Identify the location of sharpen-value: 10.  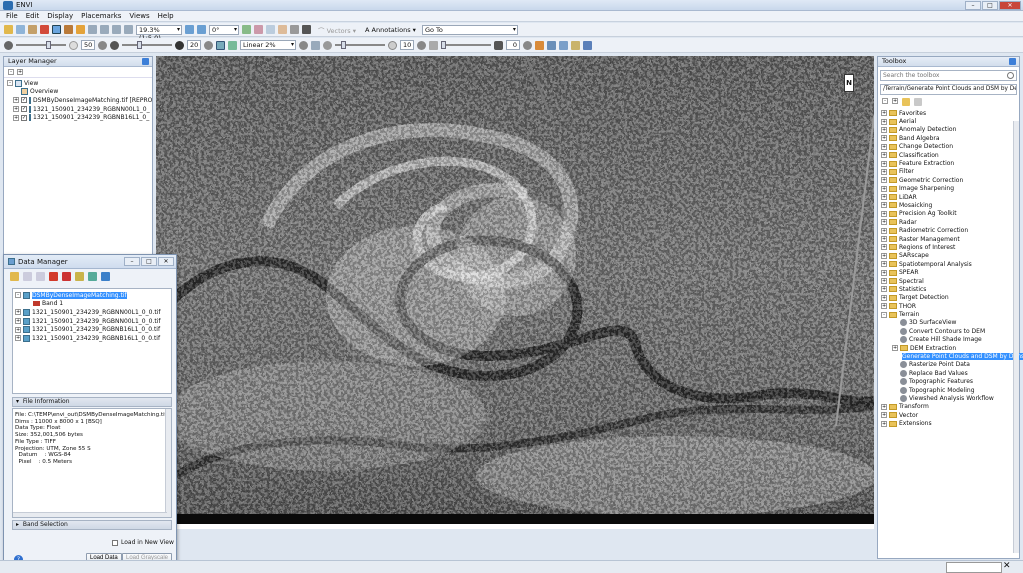
(407, 45).